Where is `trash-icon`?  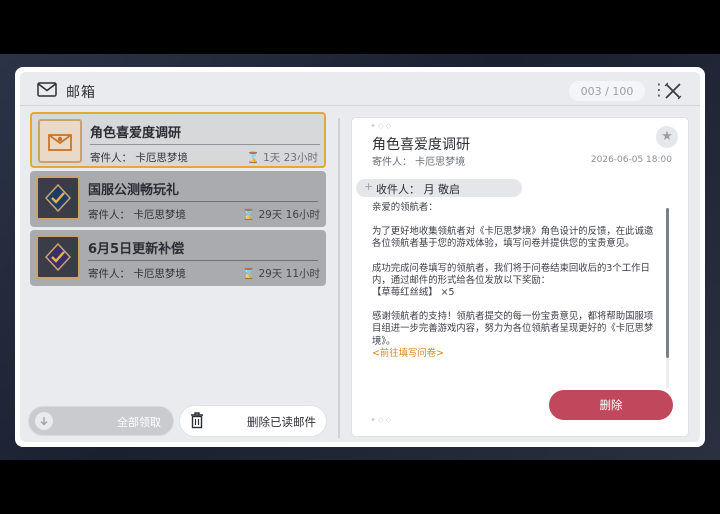
trash-icon is located at coordinates (197, 422).